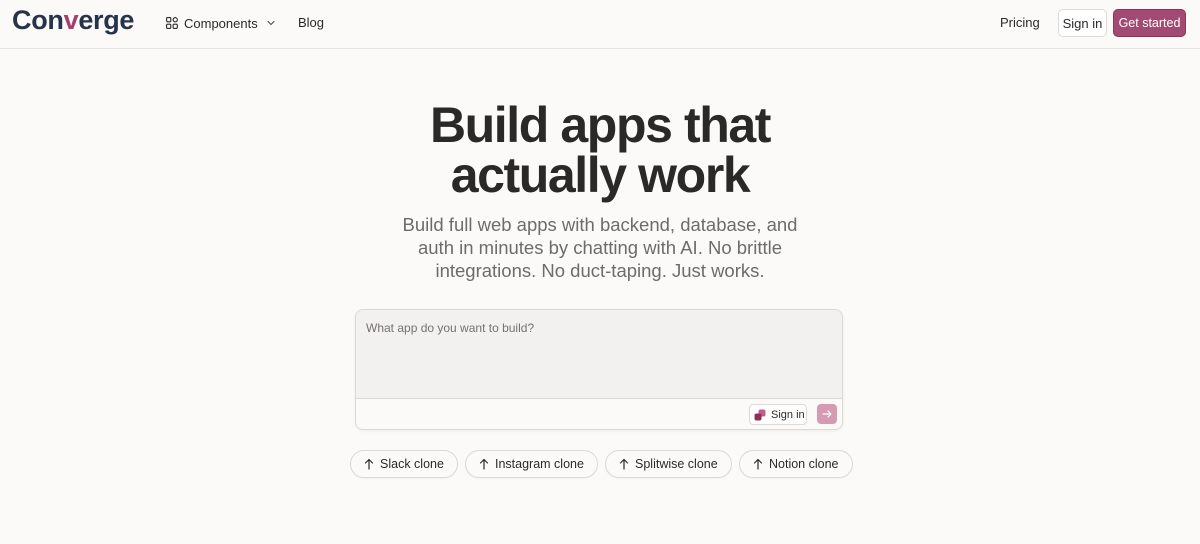 This screenshot has height=544, width=1200. I want to click on get-started-button: Get started, so click(1149, 23).